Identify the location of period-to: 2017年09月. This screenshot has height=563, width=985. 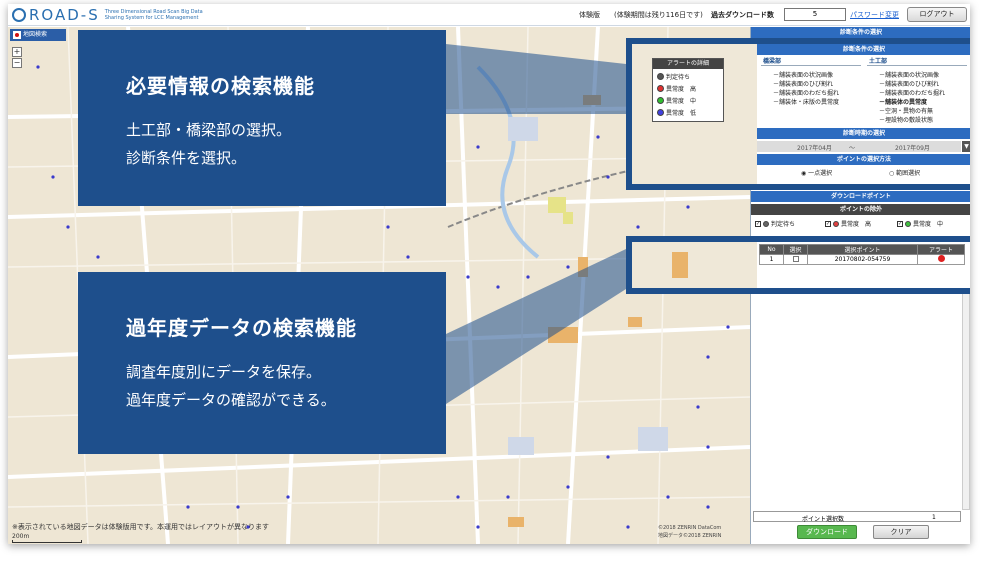
(912, 147).